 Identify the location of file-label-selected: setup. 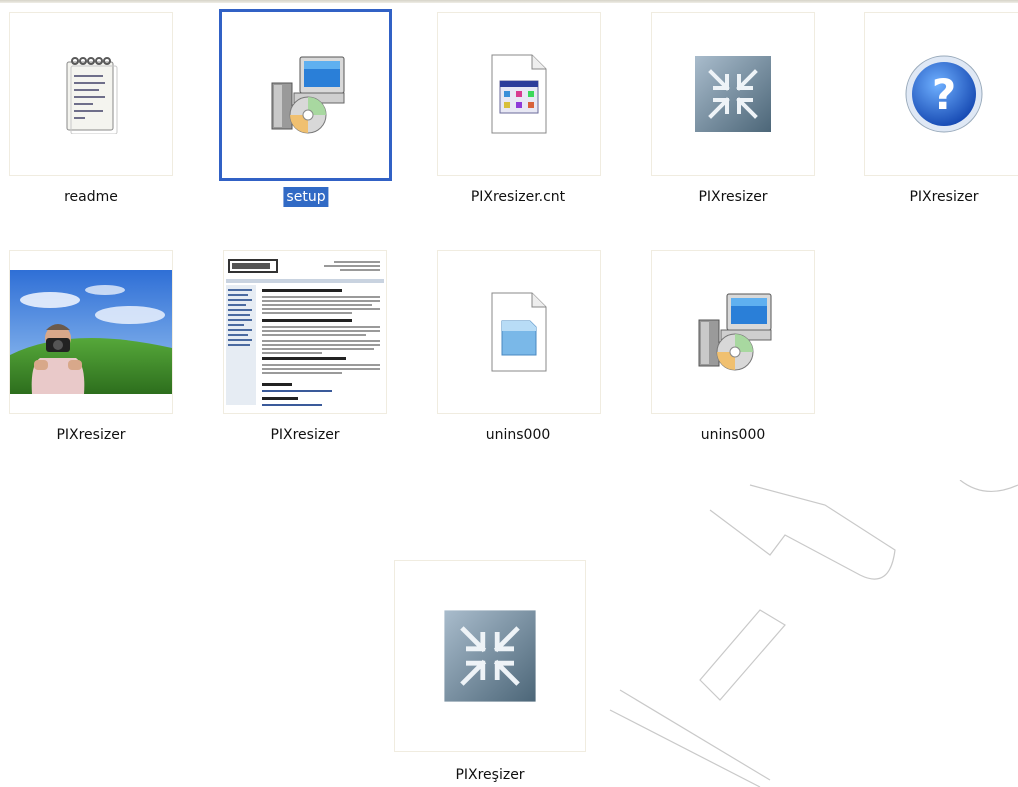
(306, 197).